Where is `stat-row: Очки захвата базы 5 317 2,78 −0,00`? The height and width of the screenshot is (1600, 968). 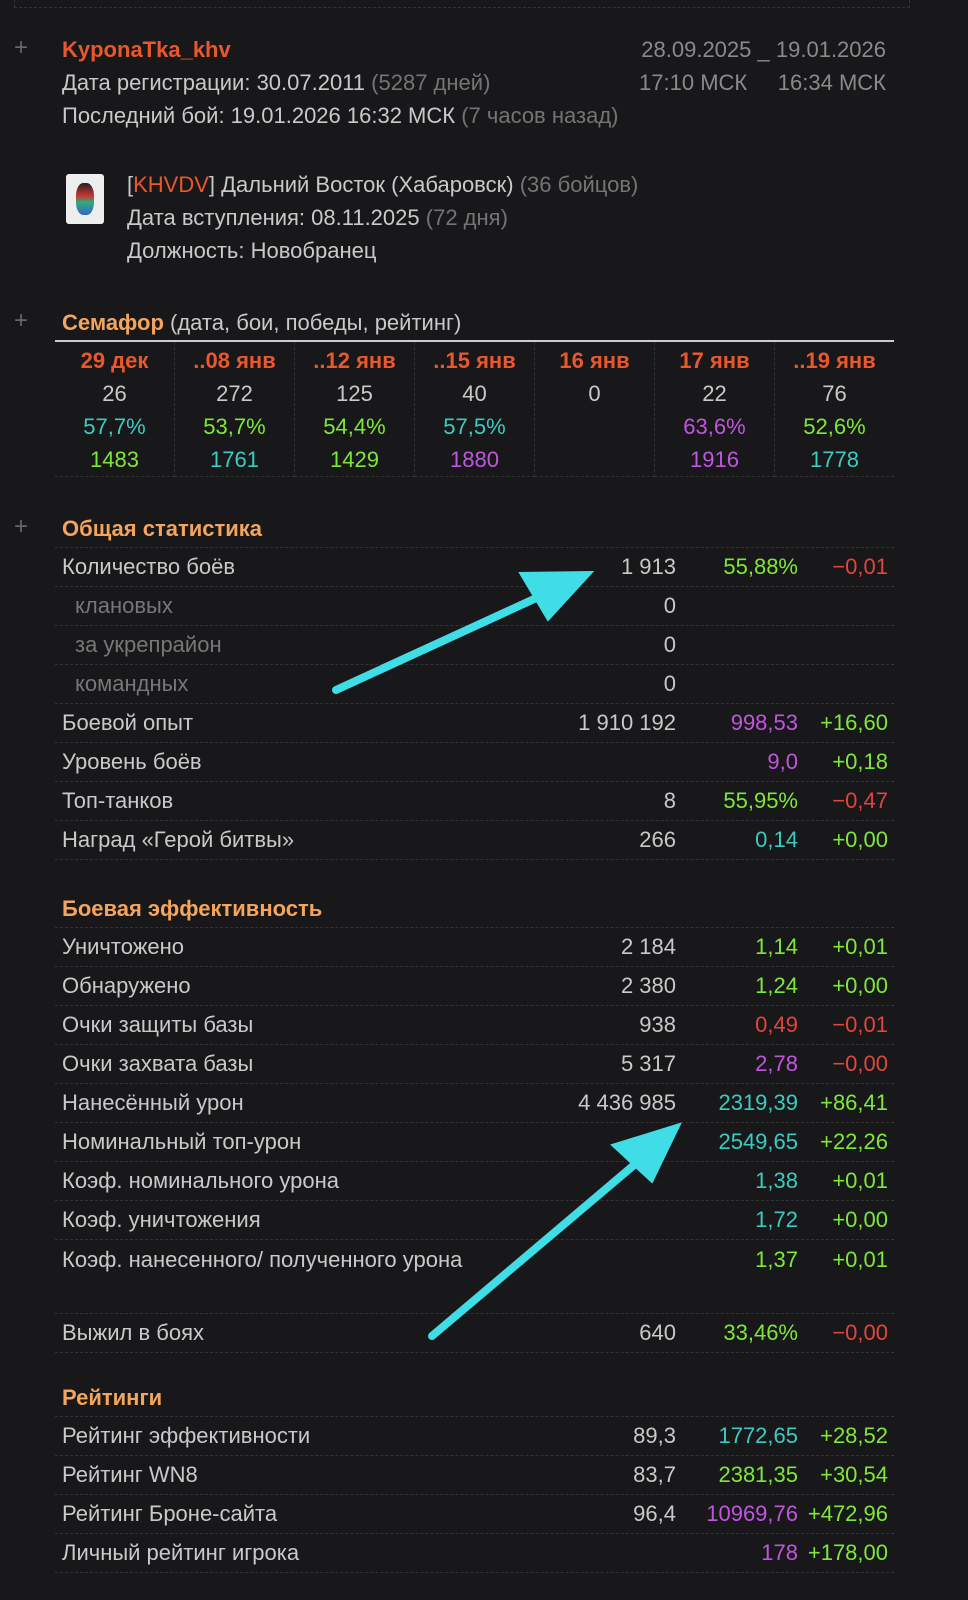
stat-row: Очки захвата базы 5 317 2,78 −0,00 is located at coordinates (474, 1064).